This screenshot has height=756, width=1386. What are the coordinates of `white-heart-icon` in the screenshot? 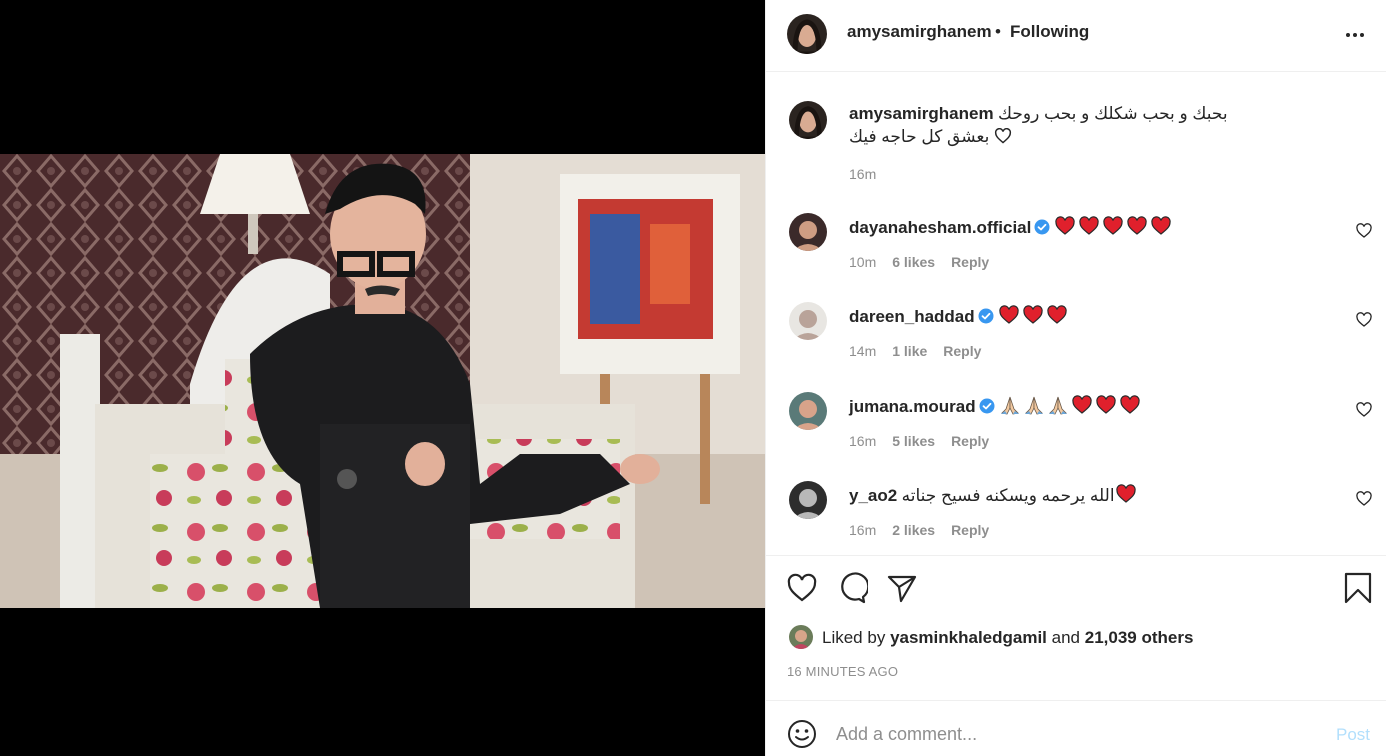 It's located at (1002, 135).